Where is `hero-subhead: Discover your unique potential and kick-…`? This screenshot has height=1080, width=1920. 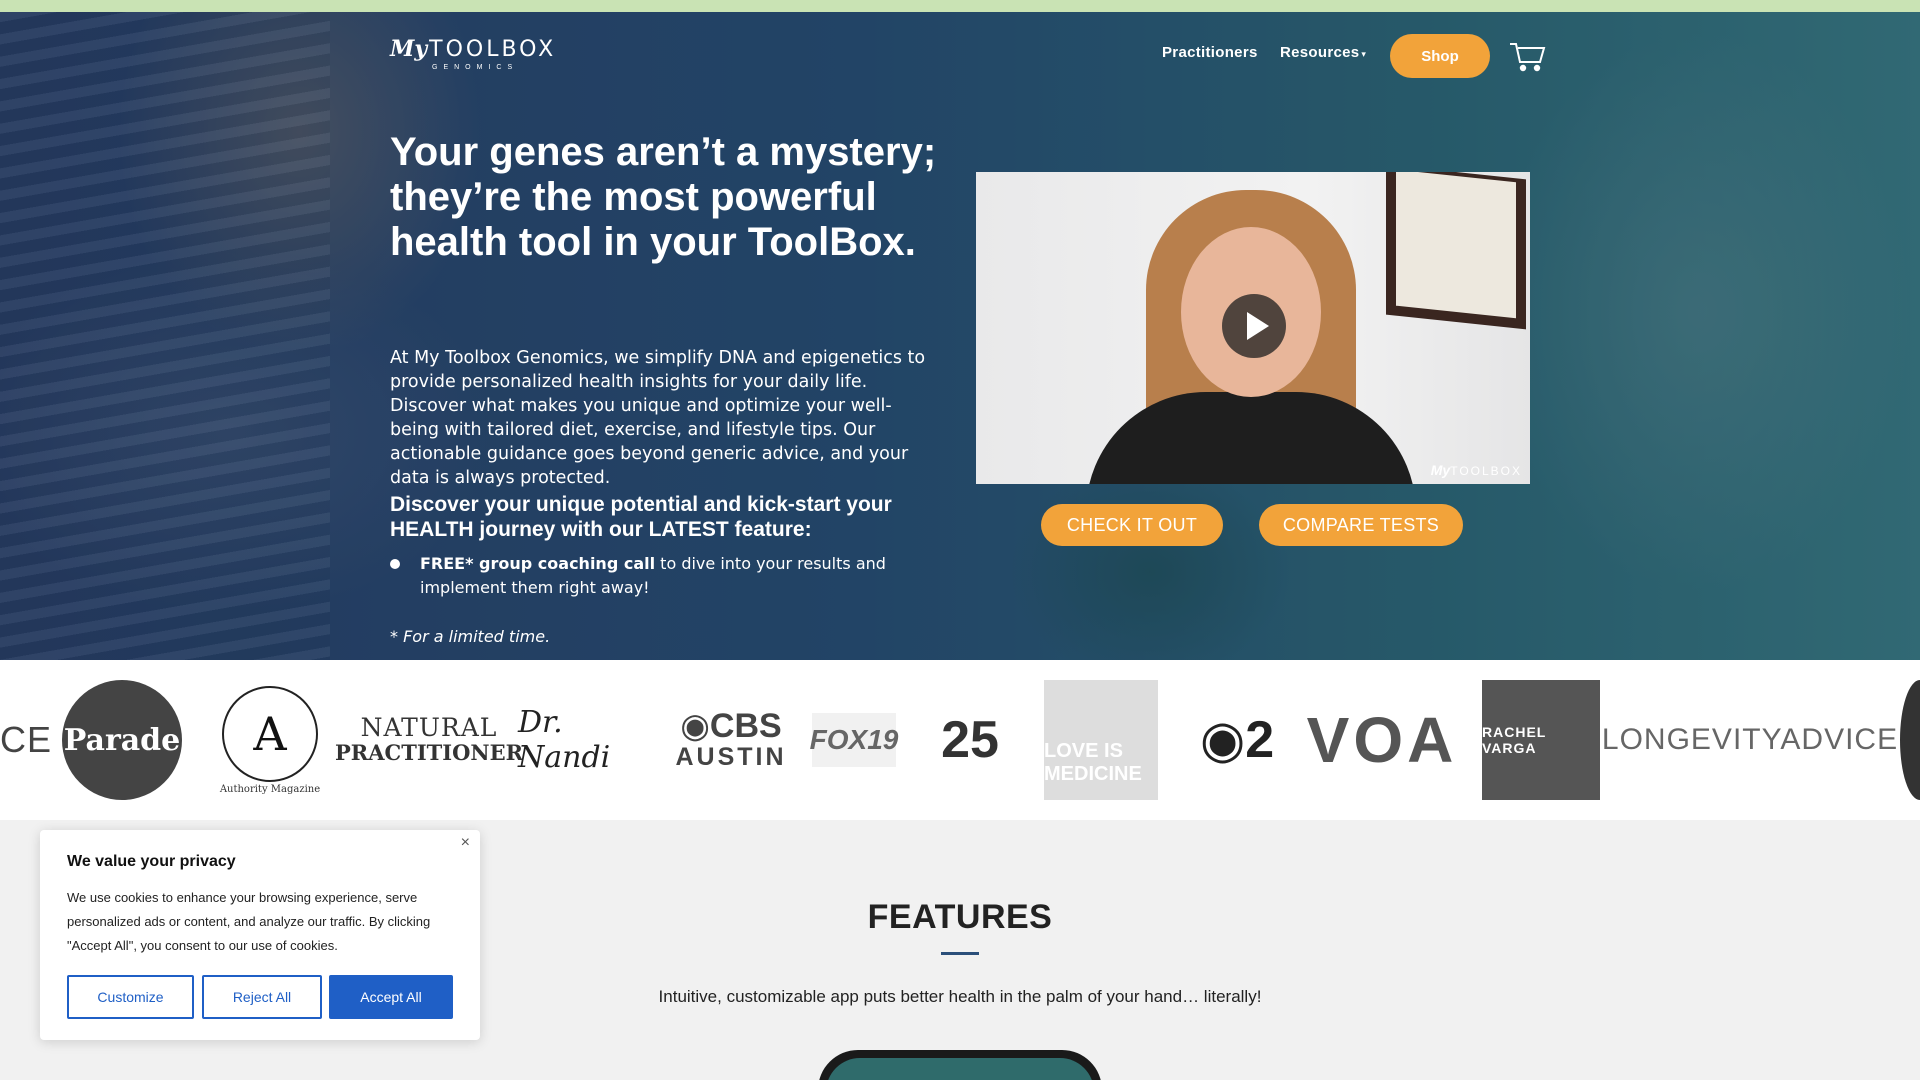
hero-subhead: Discover your unique potential and kick-… is located at coordinates (641, 517).